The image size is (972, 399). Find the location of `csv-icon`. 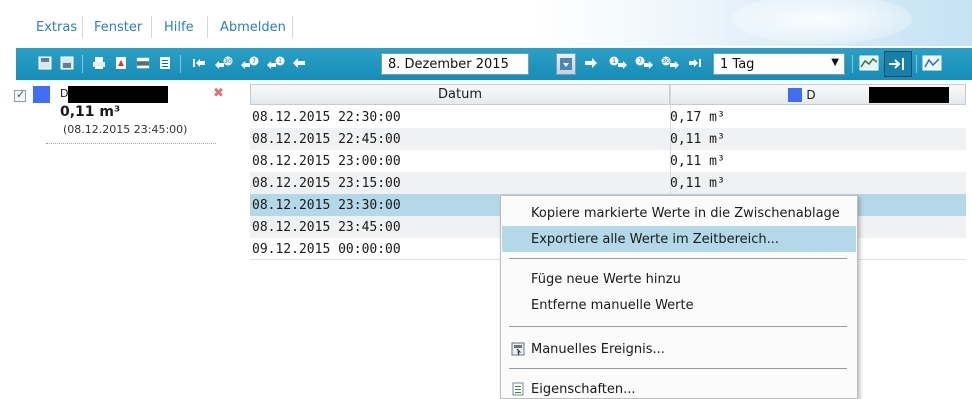

csv-icon is located at coordinates (143, 63).